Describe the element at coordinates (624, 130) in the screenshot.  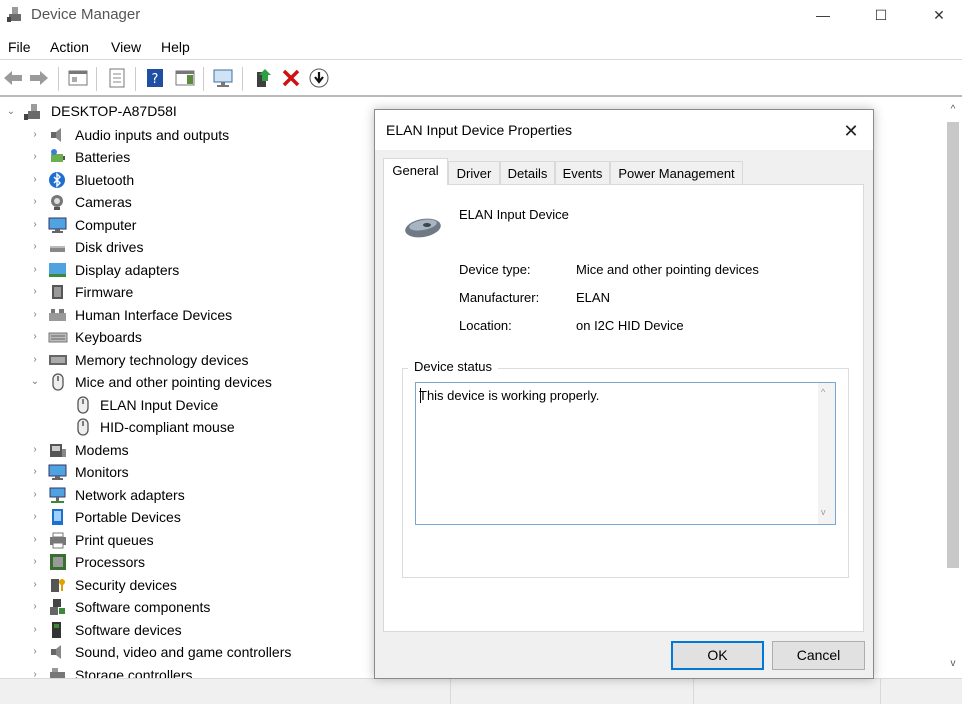
I see `dialog-title-bar: ELAN Input Device Properties ✕` at that location.